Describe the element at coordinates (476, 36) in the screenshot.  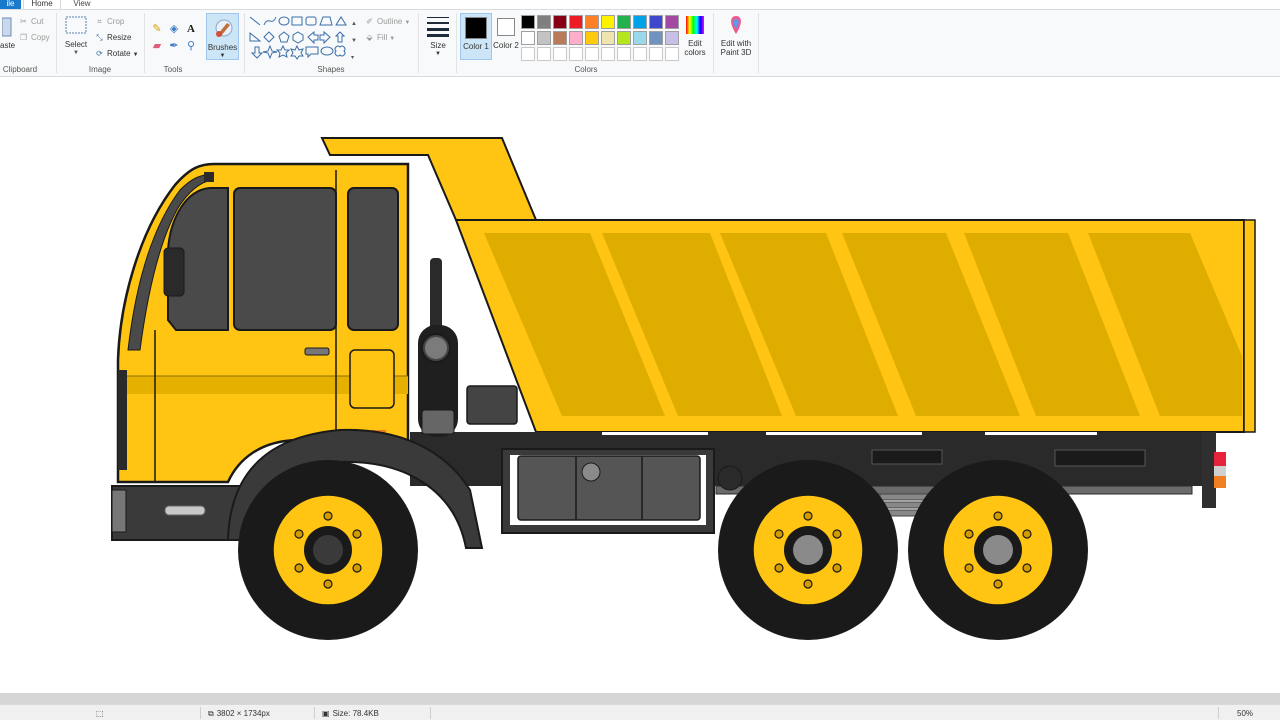
I see `color1-button: Color 1` at that location.